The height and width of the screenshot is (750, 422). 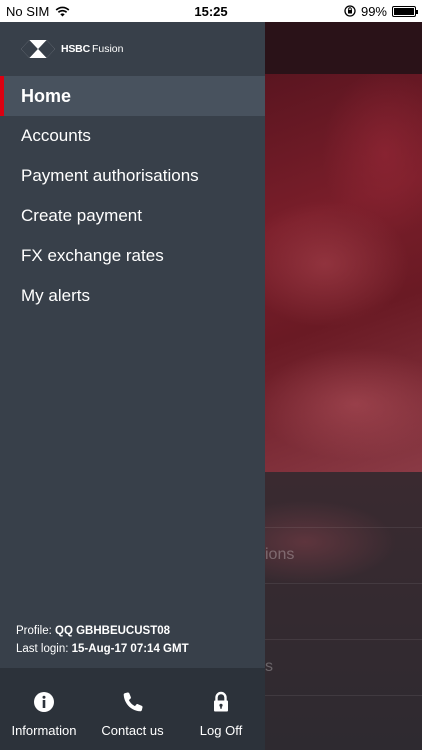 I want to click on contact-us-label: Contact us, so click(x=132, y=730).